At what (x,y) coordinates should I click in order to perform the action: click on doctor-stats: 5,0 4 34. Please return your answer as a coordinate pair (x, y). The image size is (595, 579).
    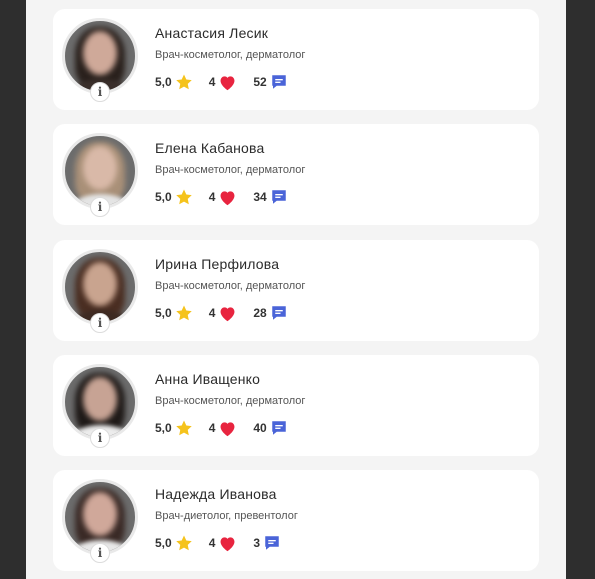
    Looking at the image, I should click on (229, 197).